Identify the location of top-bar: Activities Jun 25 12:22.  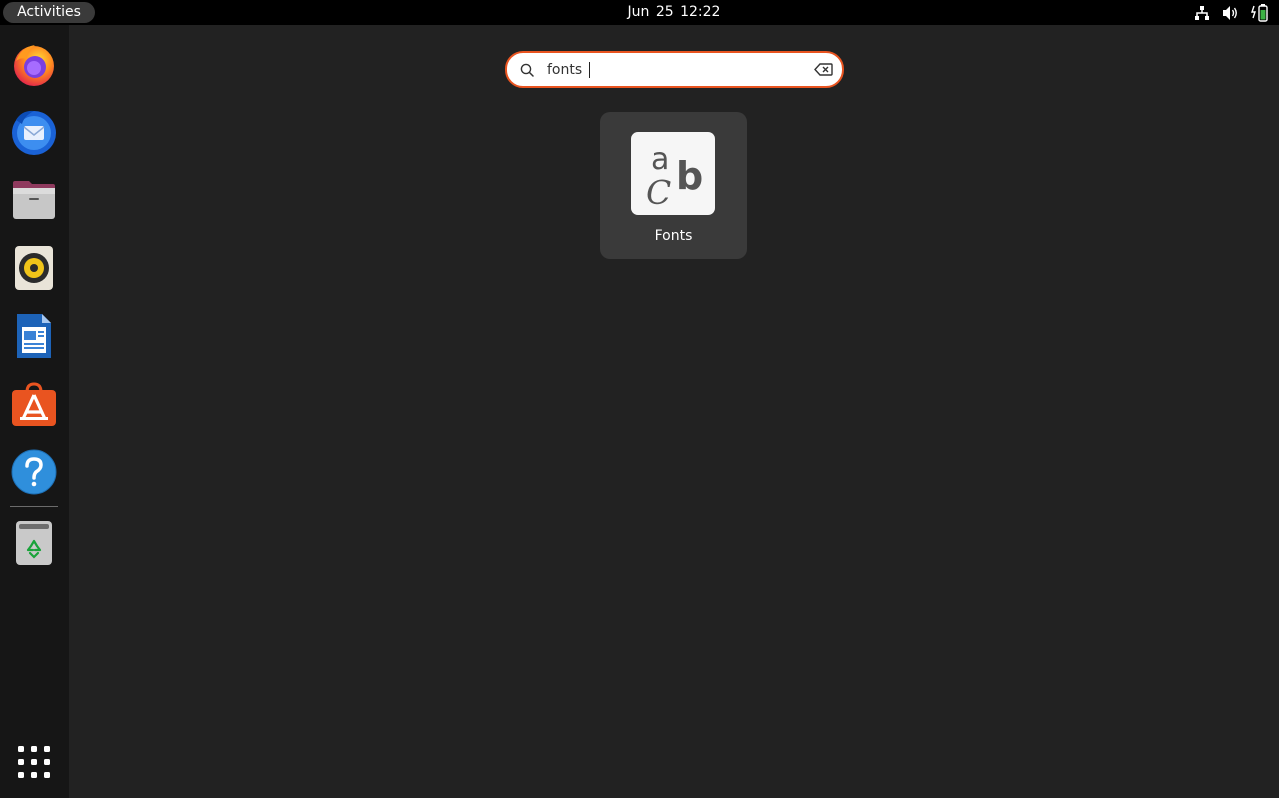
(639, 12).